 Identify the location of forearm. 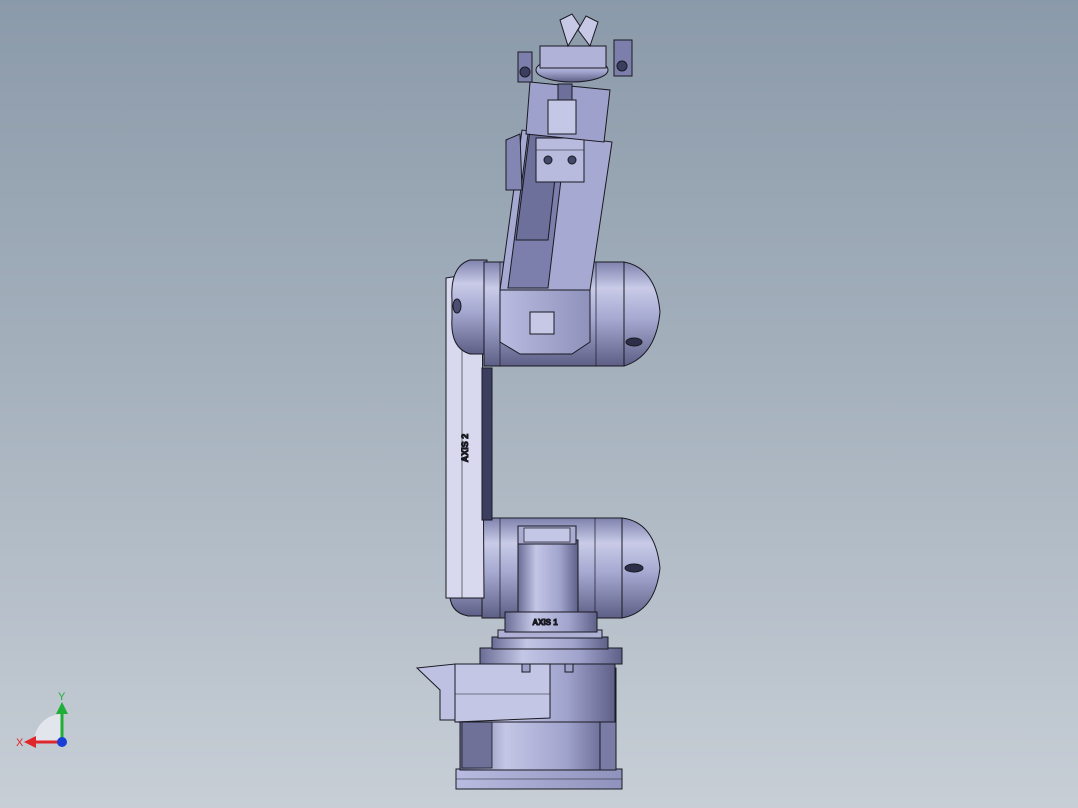
(556, 186).